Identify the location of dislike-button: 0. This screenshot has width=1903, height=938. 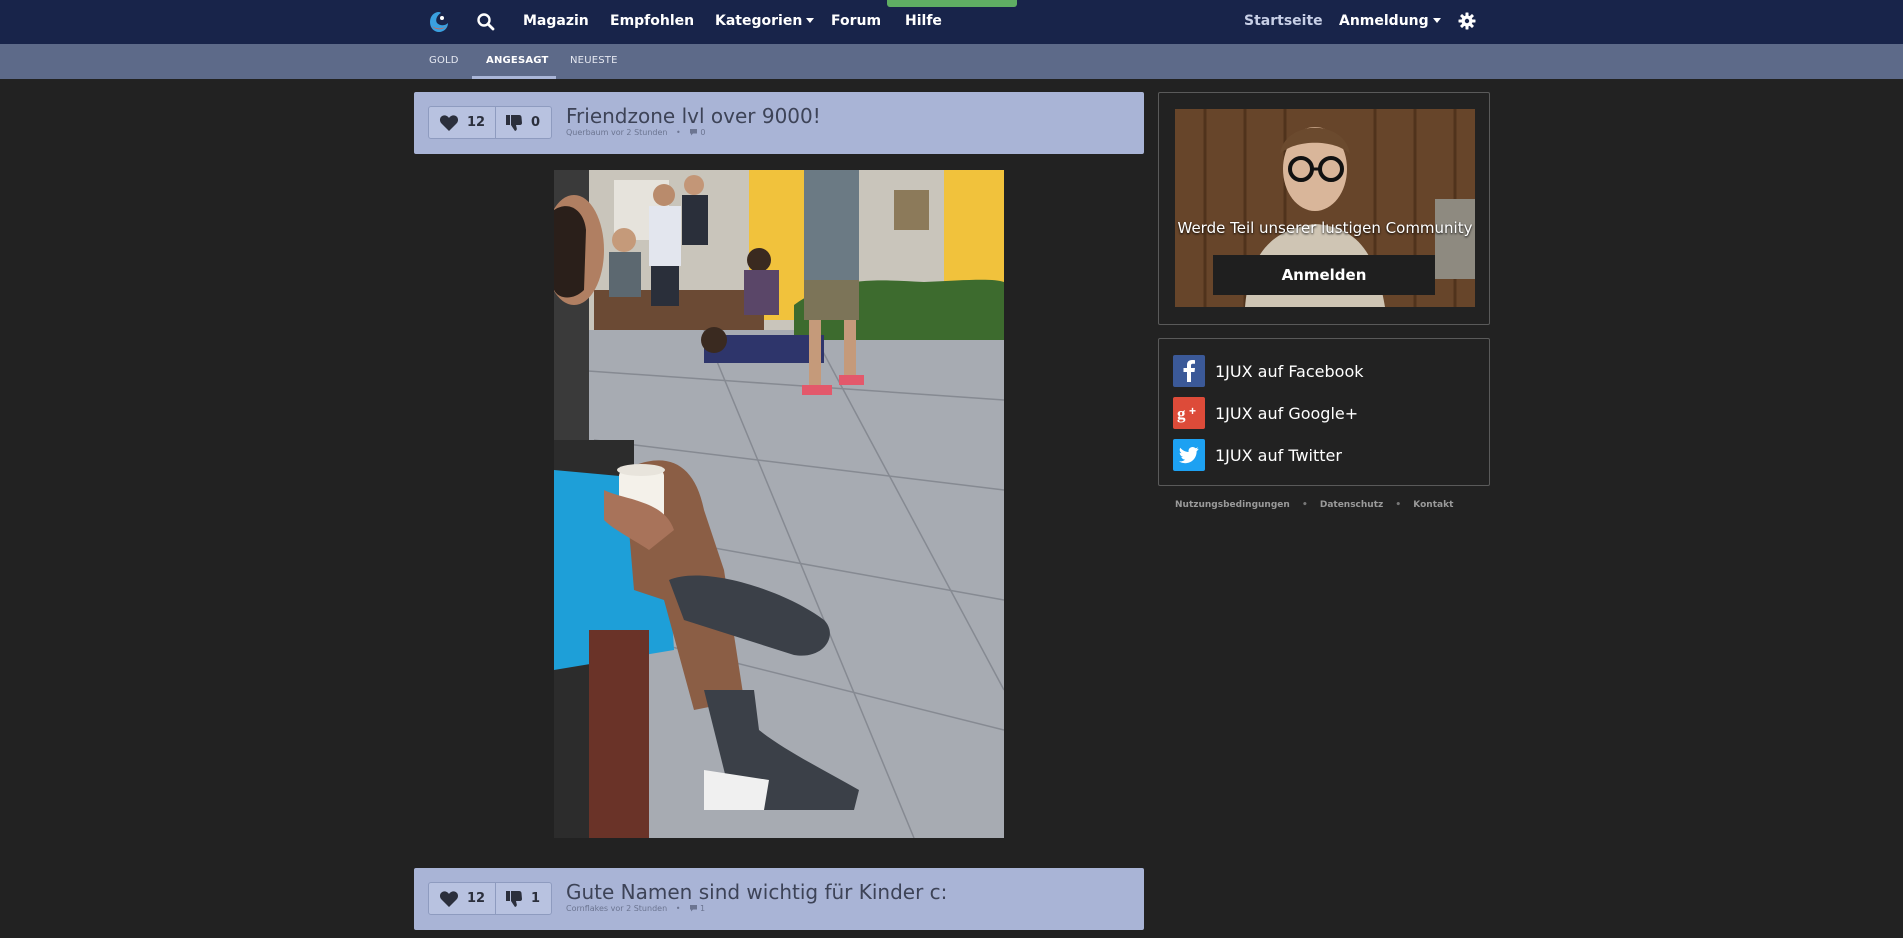
(523, 122).